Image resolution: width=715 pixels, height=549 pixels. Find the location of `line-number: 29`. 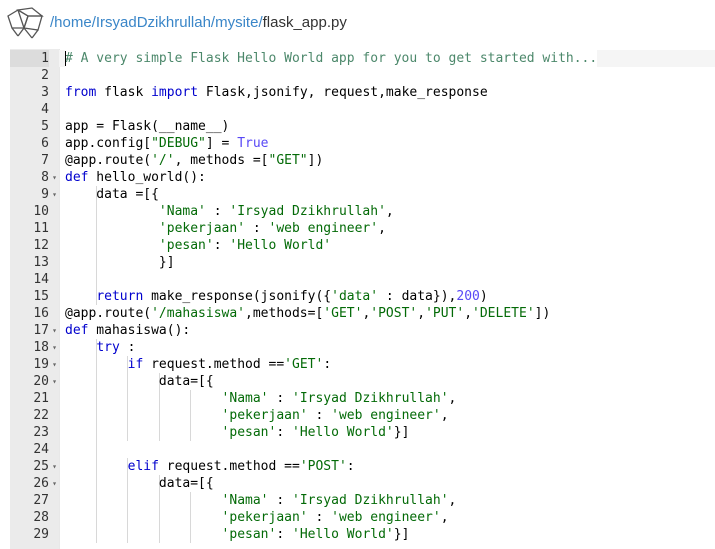

line-number: 29 is located at coordinates (29, 534).